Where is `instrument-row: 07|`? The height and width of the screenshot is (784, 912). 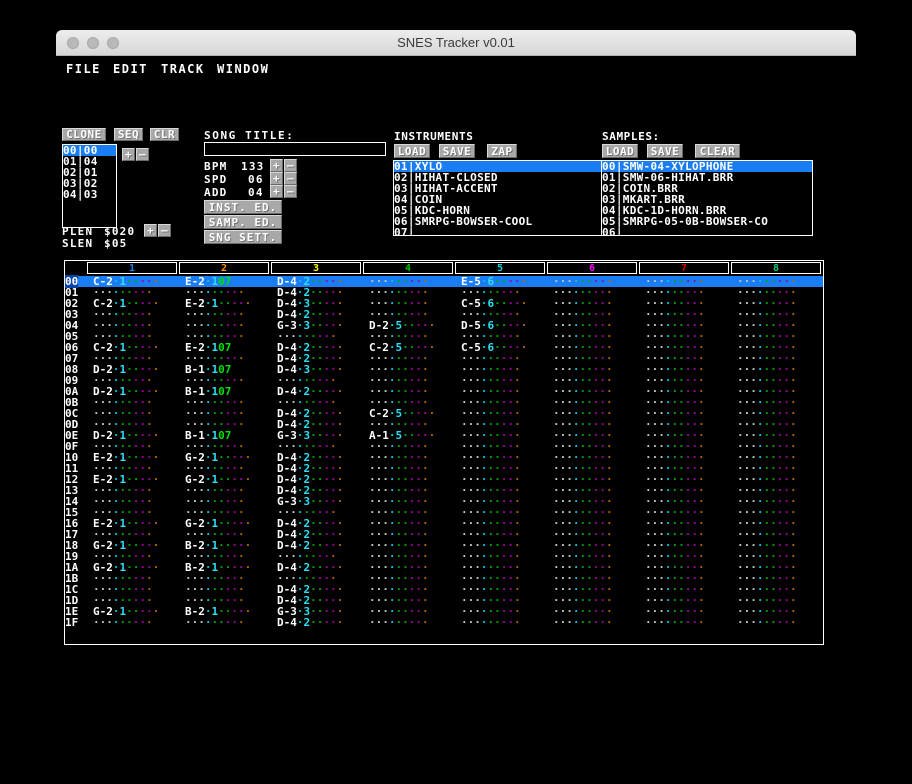
instrument-row: 07| is located at coordinates (499, 231).